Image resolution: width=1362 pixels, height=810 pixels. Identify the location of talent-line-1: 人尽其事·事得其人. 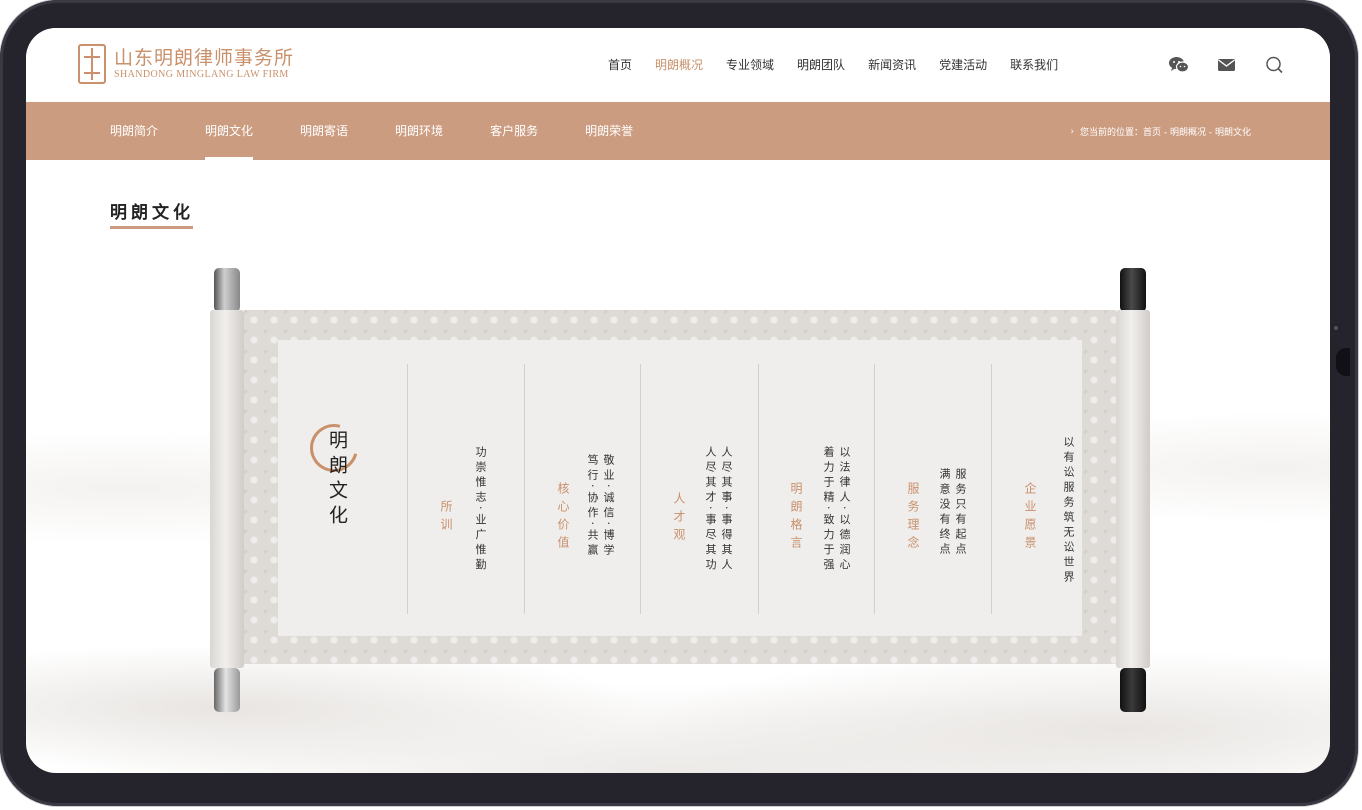
(726, 510).